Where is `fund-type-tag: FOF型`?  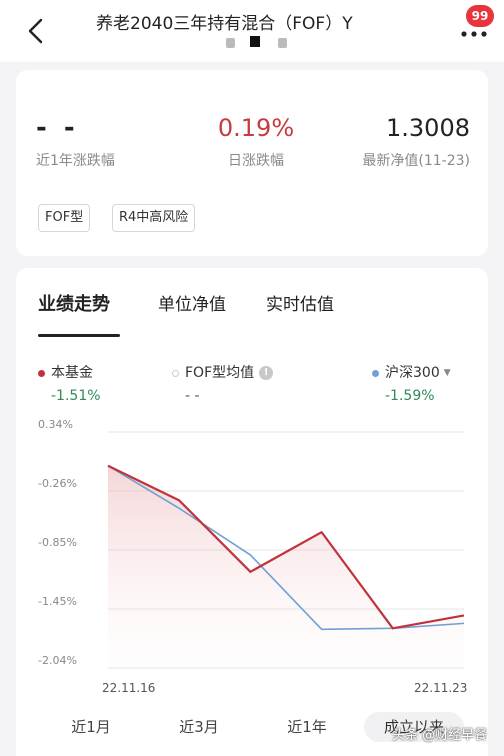 fund-type-tag: FOF型 is located at coordinates (64, 218).